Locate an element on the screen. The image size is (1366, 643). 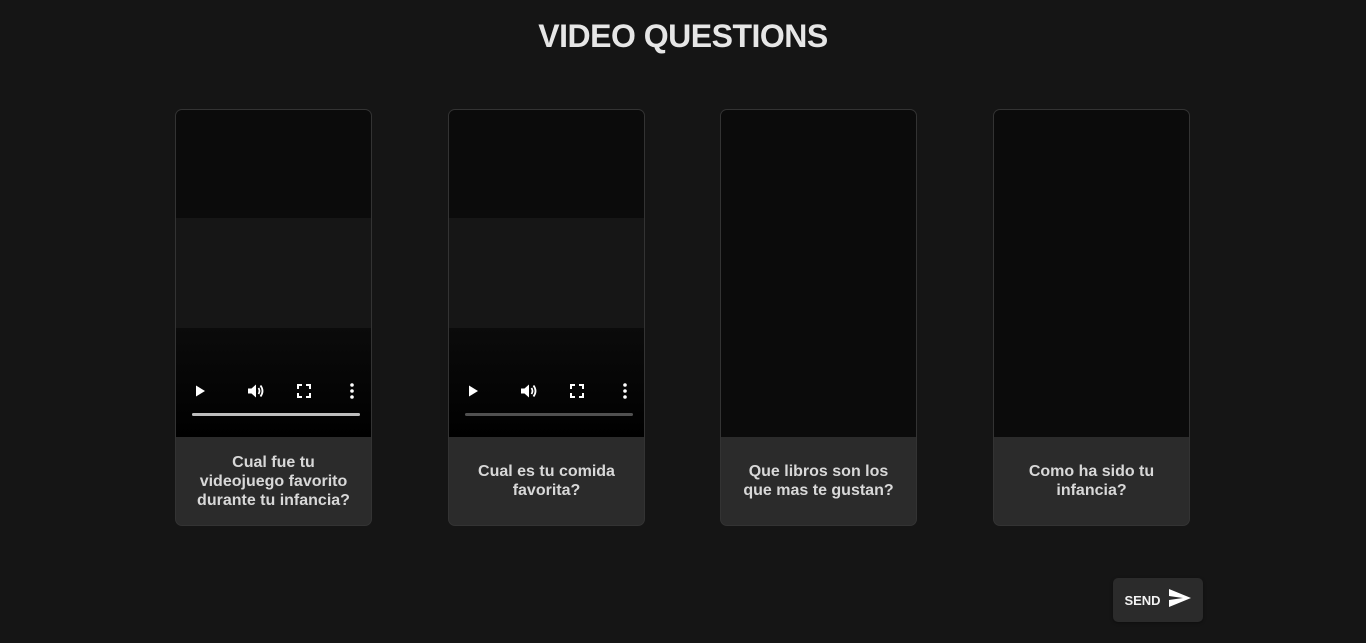
question-card: Como ha sido tu infancia? is located at coordinates (1091, 317).